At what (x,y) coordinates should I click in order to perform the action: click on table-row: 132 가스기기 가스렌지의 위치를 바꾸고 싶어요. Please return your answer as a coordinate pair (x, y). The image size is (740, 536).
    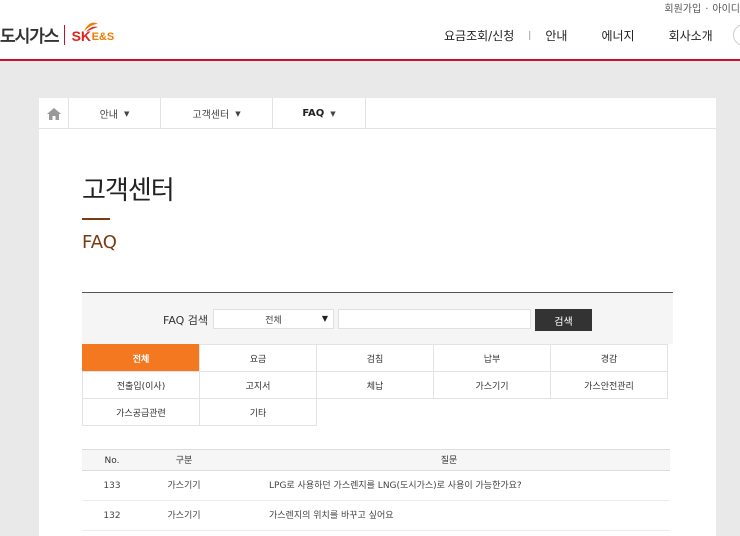
    Looking at the image, I should click on (376, 516).